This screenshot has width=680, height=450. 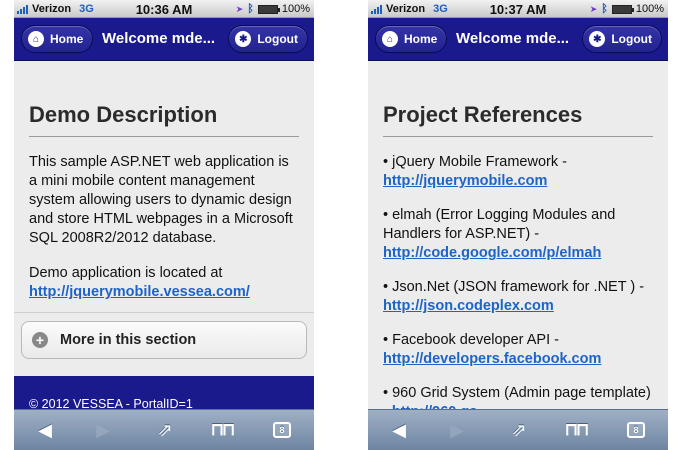 I want to click on more-in-section-collapsible: + More in this section, so click(x=164, y=340).